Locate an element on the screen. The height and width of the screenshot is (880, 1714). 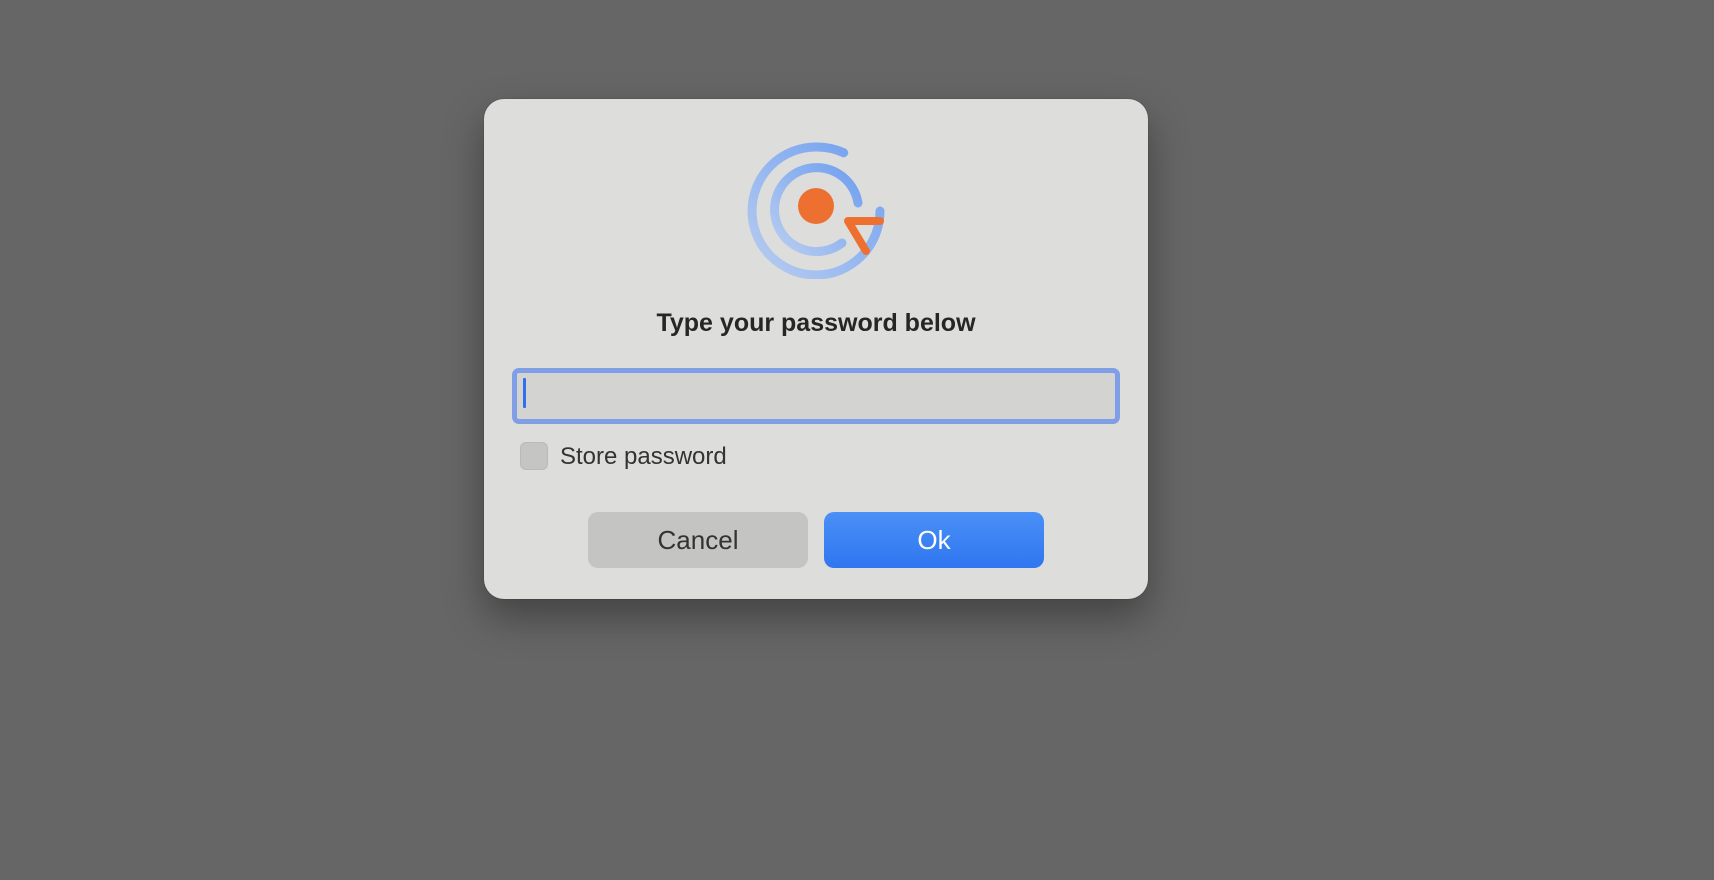
ok-button: Ok is located at coordinates (934, 540).